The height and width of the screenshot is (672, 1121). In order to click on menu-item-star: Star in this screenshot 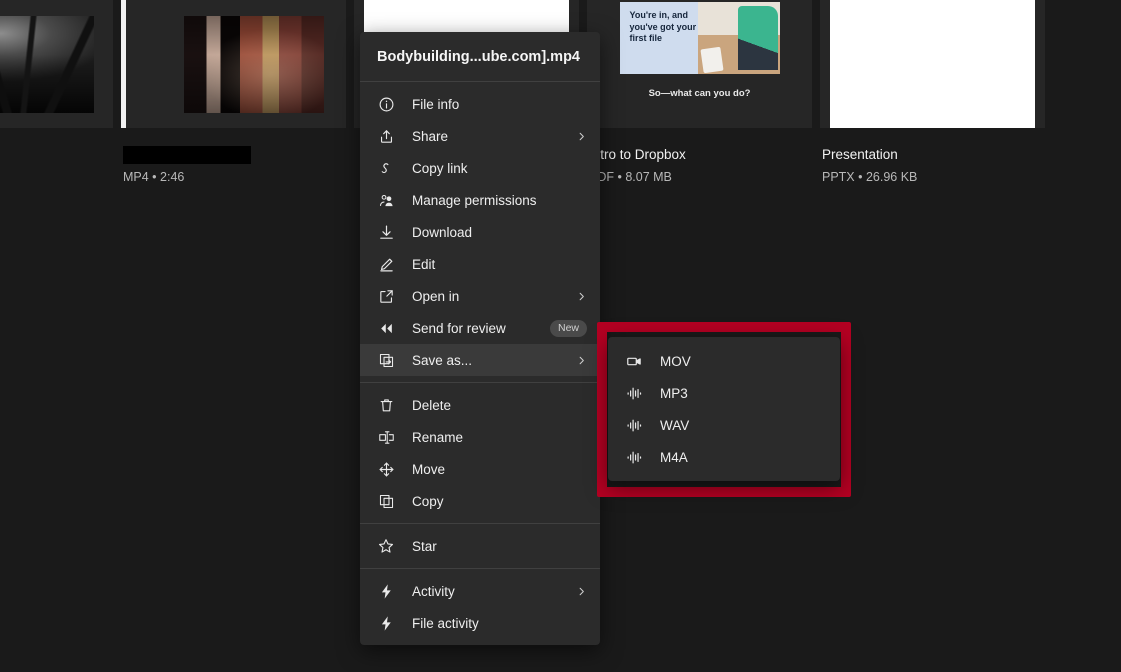, I will do `click(480, 546)`.